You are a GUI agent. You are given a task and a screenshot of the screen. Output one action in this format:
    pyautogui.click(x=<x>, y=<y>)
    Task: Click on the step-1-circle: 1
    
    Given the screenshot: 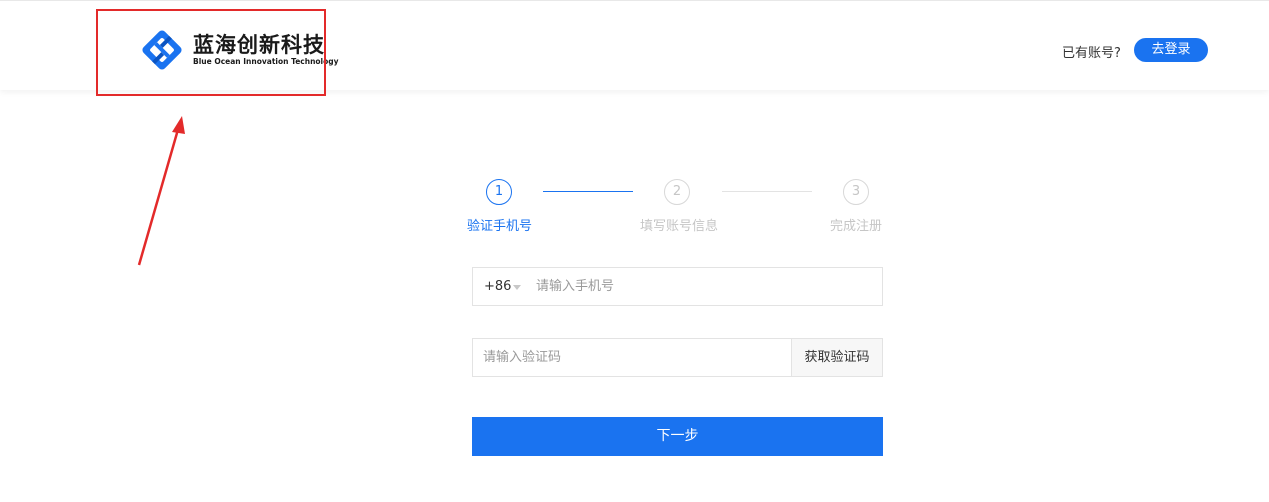 What is the action you would take?
    pyautogui.click(x=499, y=192)
    